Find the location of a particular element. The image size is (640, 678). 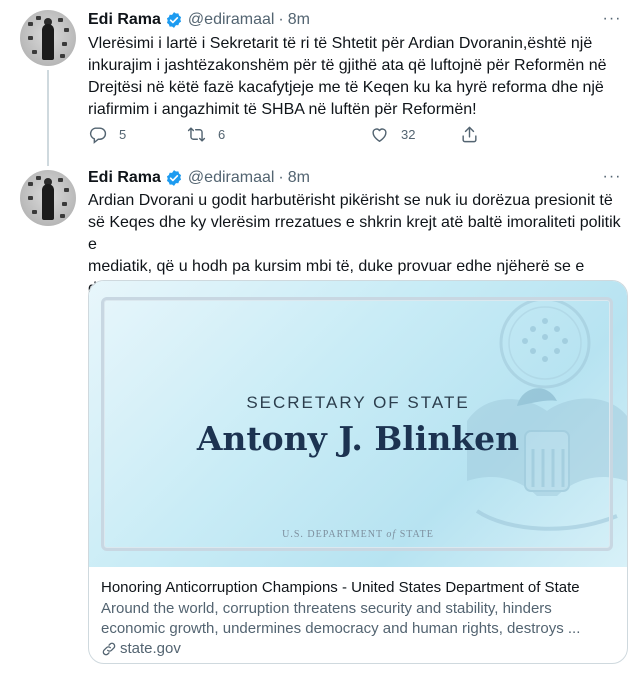

share-button is located at coordinates (469, 134).